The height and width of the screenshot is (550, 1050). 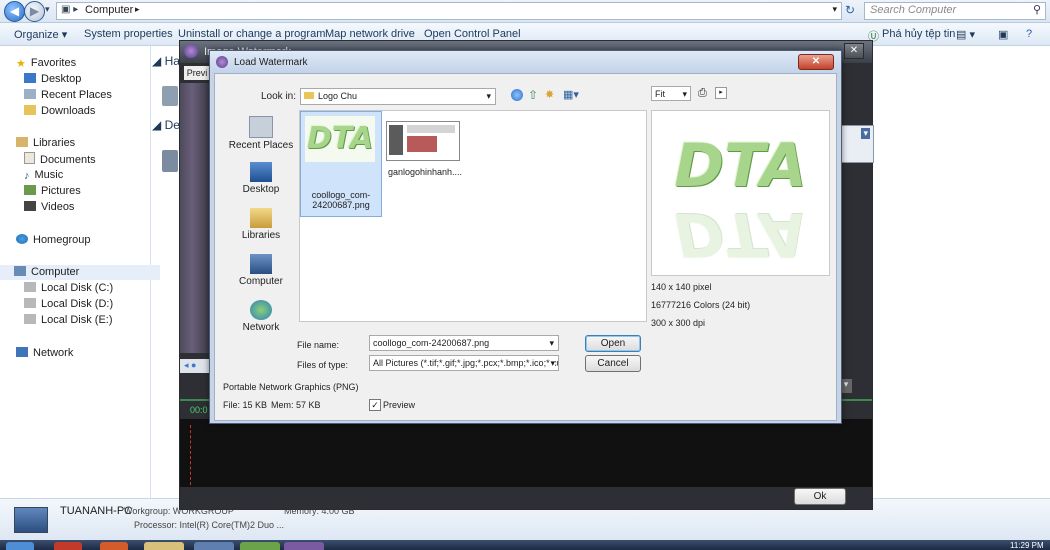 I want to click on address-text: Computer, so click(x=109, y=10).